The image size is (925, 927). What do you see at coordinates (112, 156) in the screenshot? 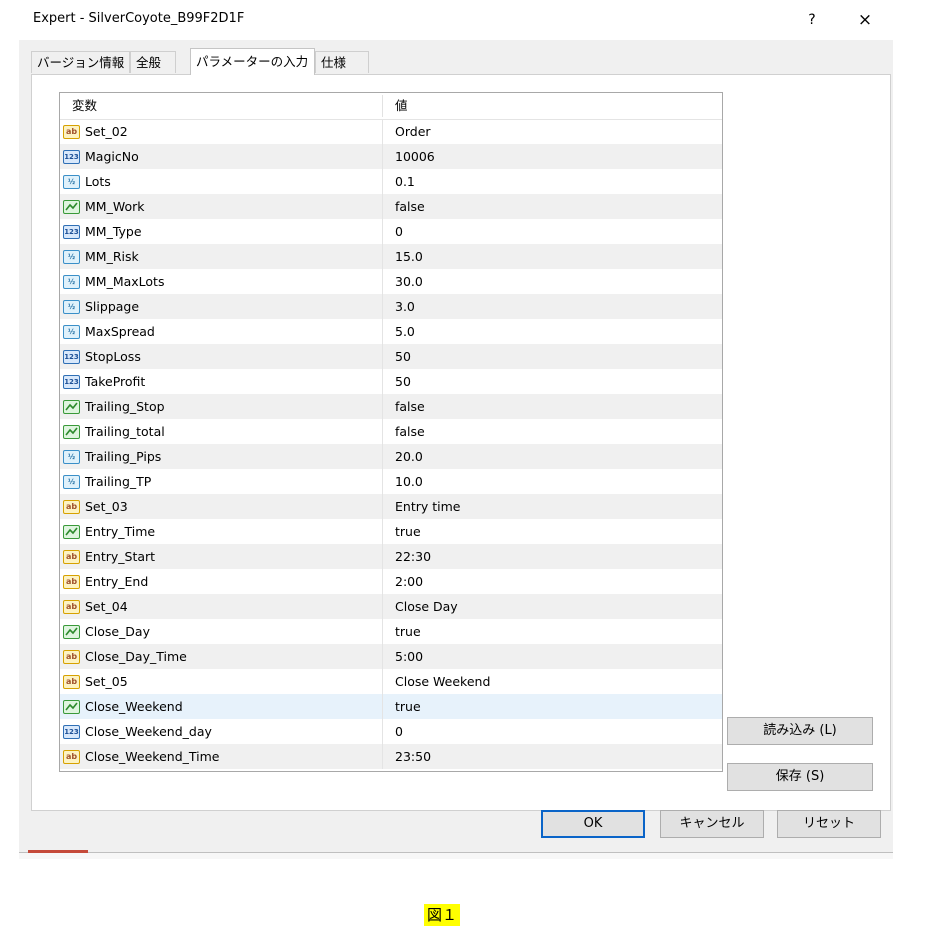
I see `parameter-name-text: MagicNo` at bounding box center [112, 156].